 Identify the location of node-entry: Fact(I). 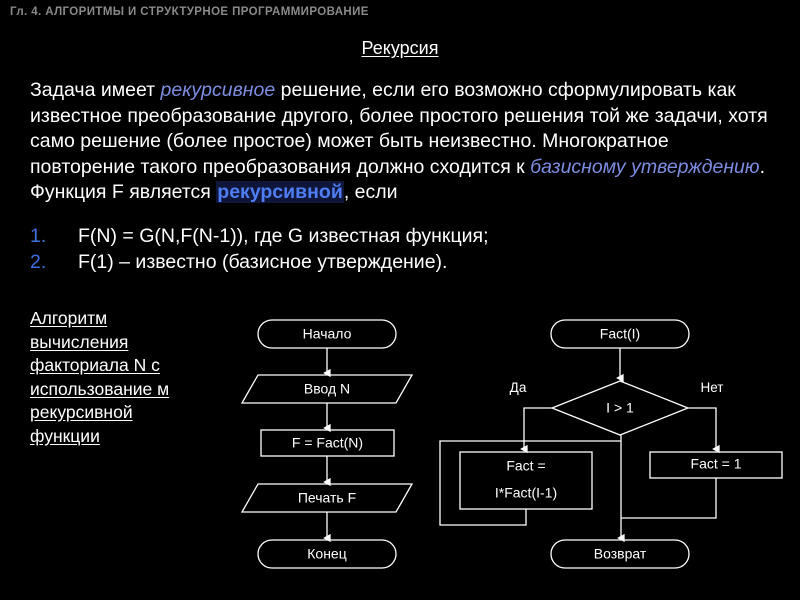
(620, 334).